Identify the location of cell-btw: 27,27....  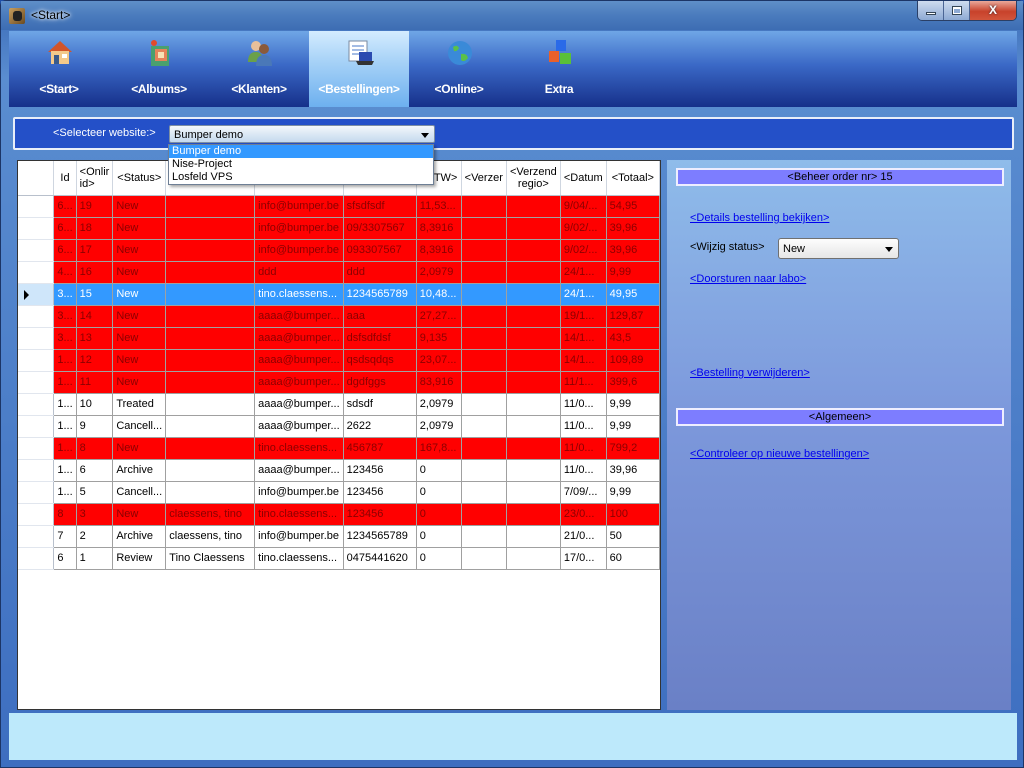
(439, 316).